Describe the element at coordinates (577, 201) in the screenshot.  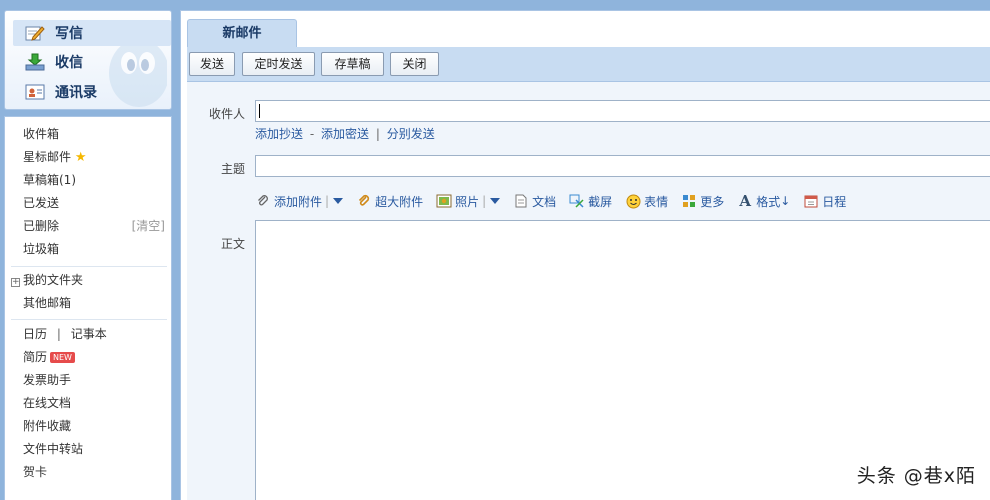
I see `scissors-icon` at that location.